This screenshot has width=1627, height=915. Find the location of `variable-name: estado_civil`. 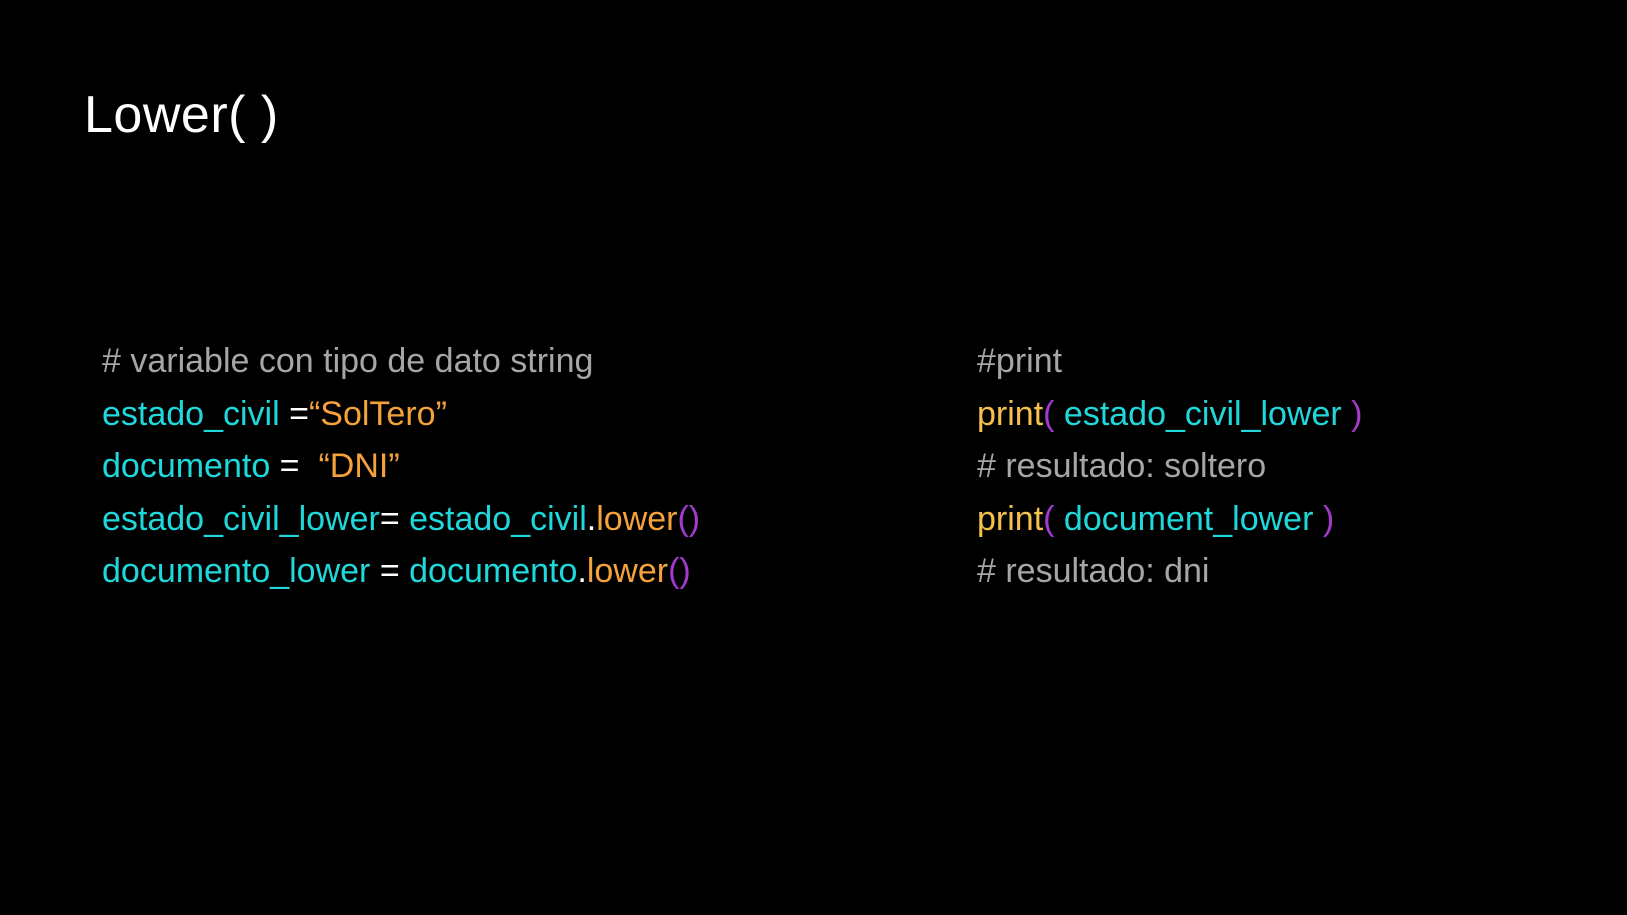

variable-name: estado_civil is located at coordinates (191, 413).